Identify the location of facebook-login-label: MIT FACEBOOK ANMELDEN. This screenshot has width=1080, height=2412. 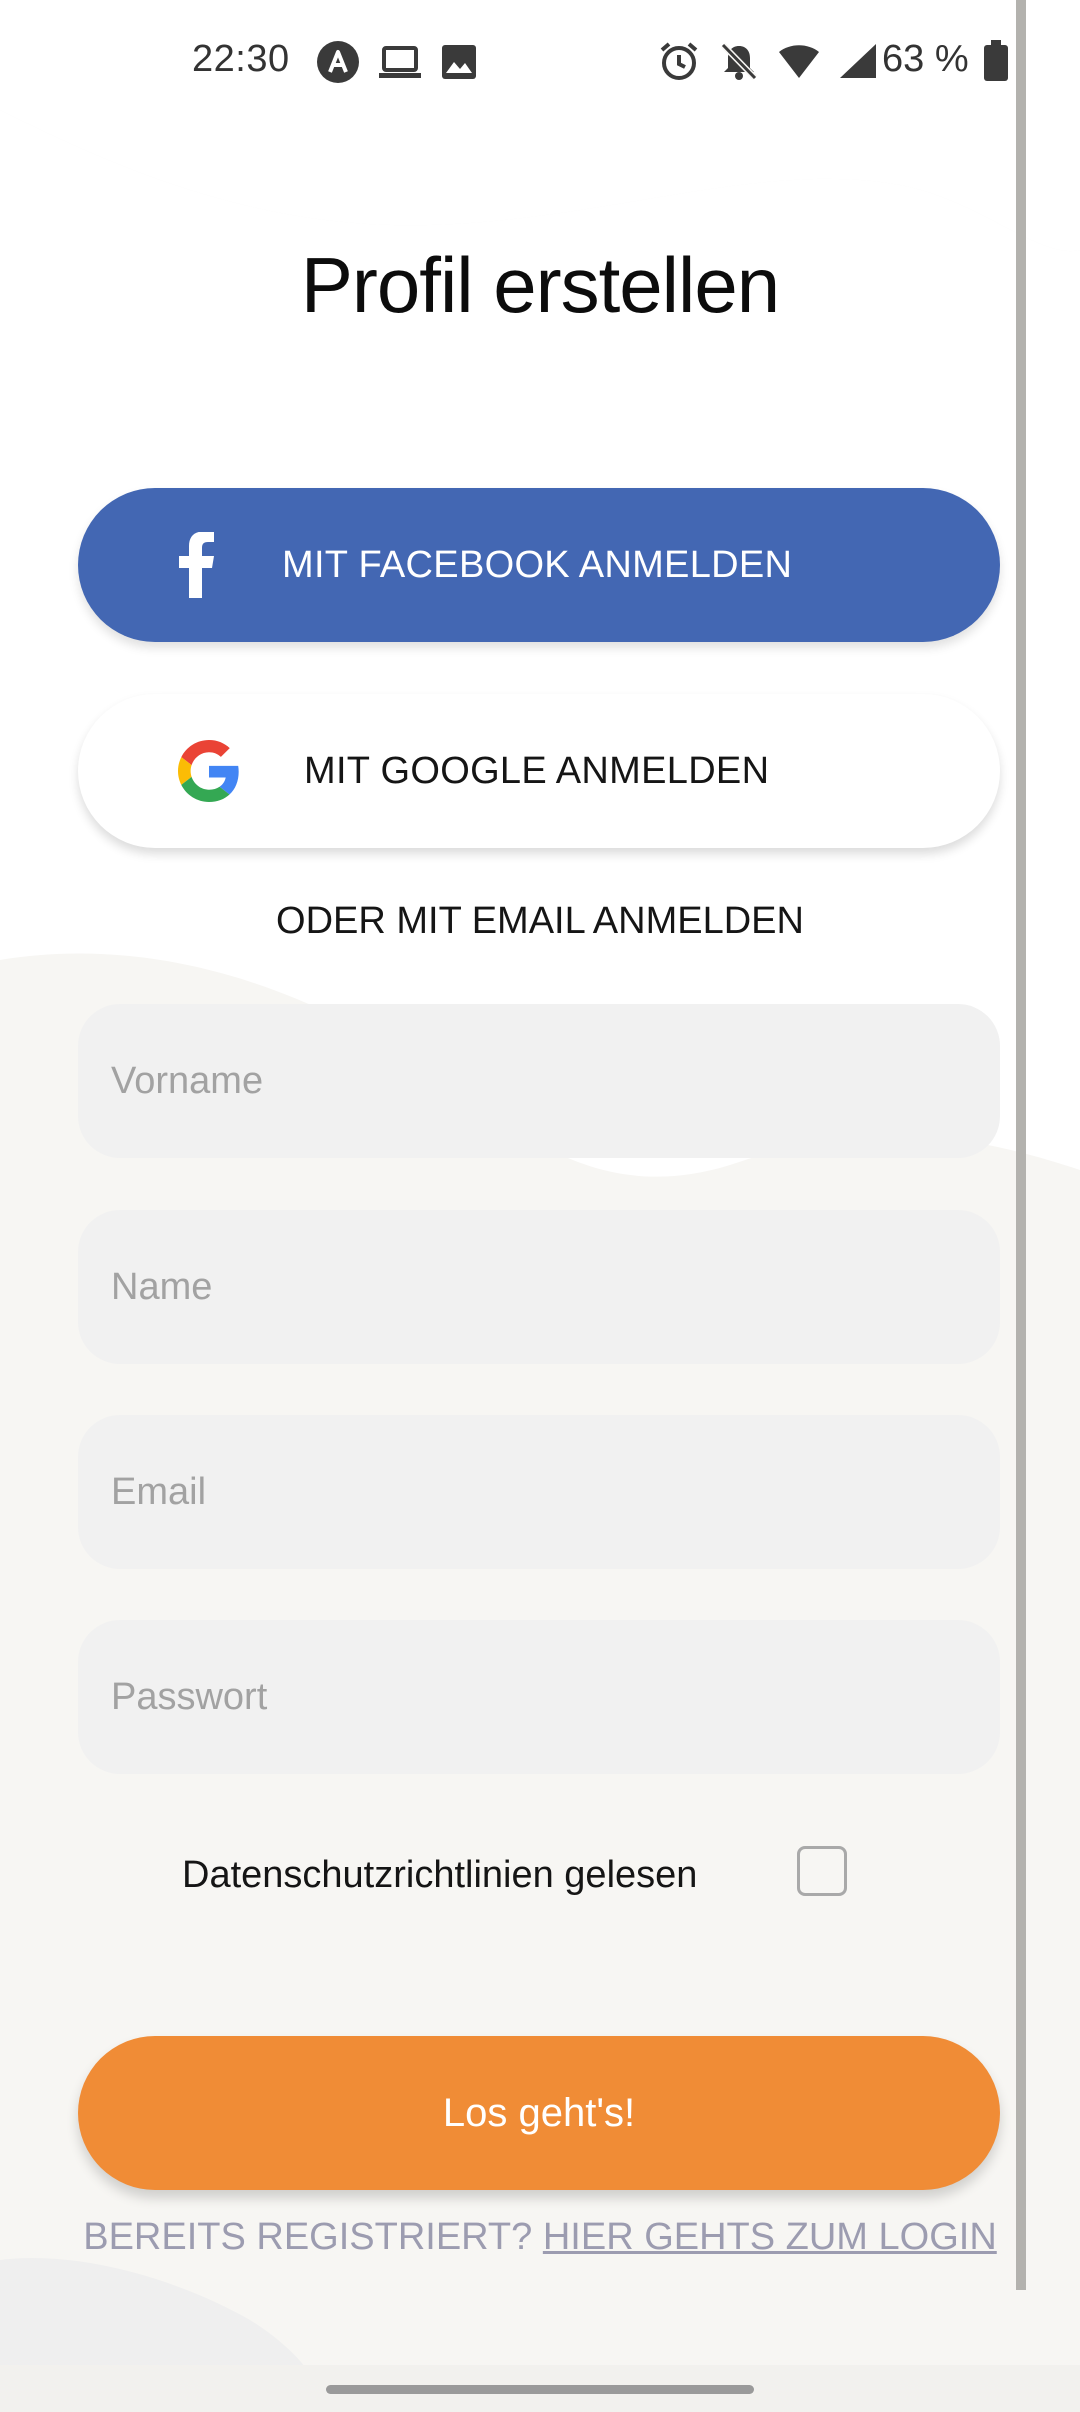
(537, 565).